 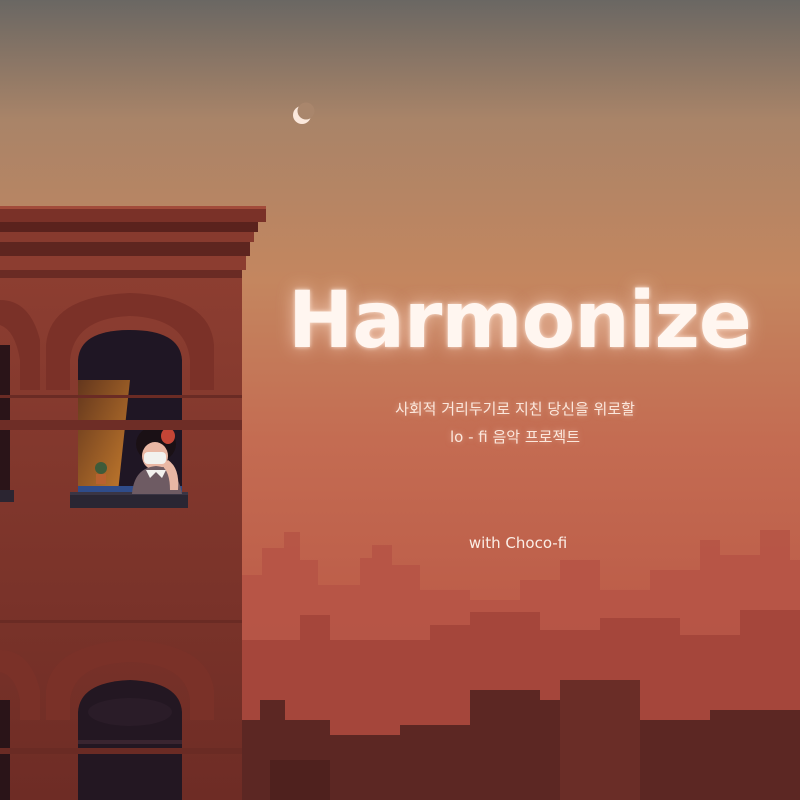 What do you see at coordinates (520, 321) in the screenshot?
I see `page-title: Harmonize` at bounding box center [520, 321].